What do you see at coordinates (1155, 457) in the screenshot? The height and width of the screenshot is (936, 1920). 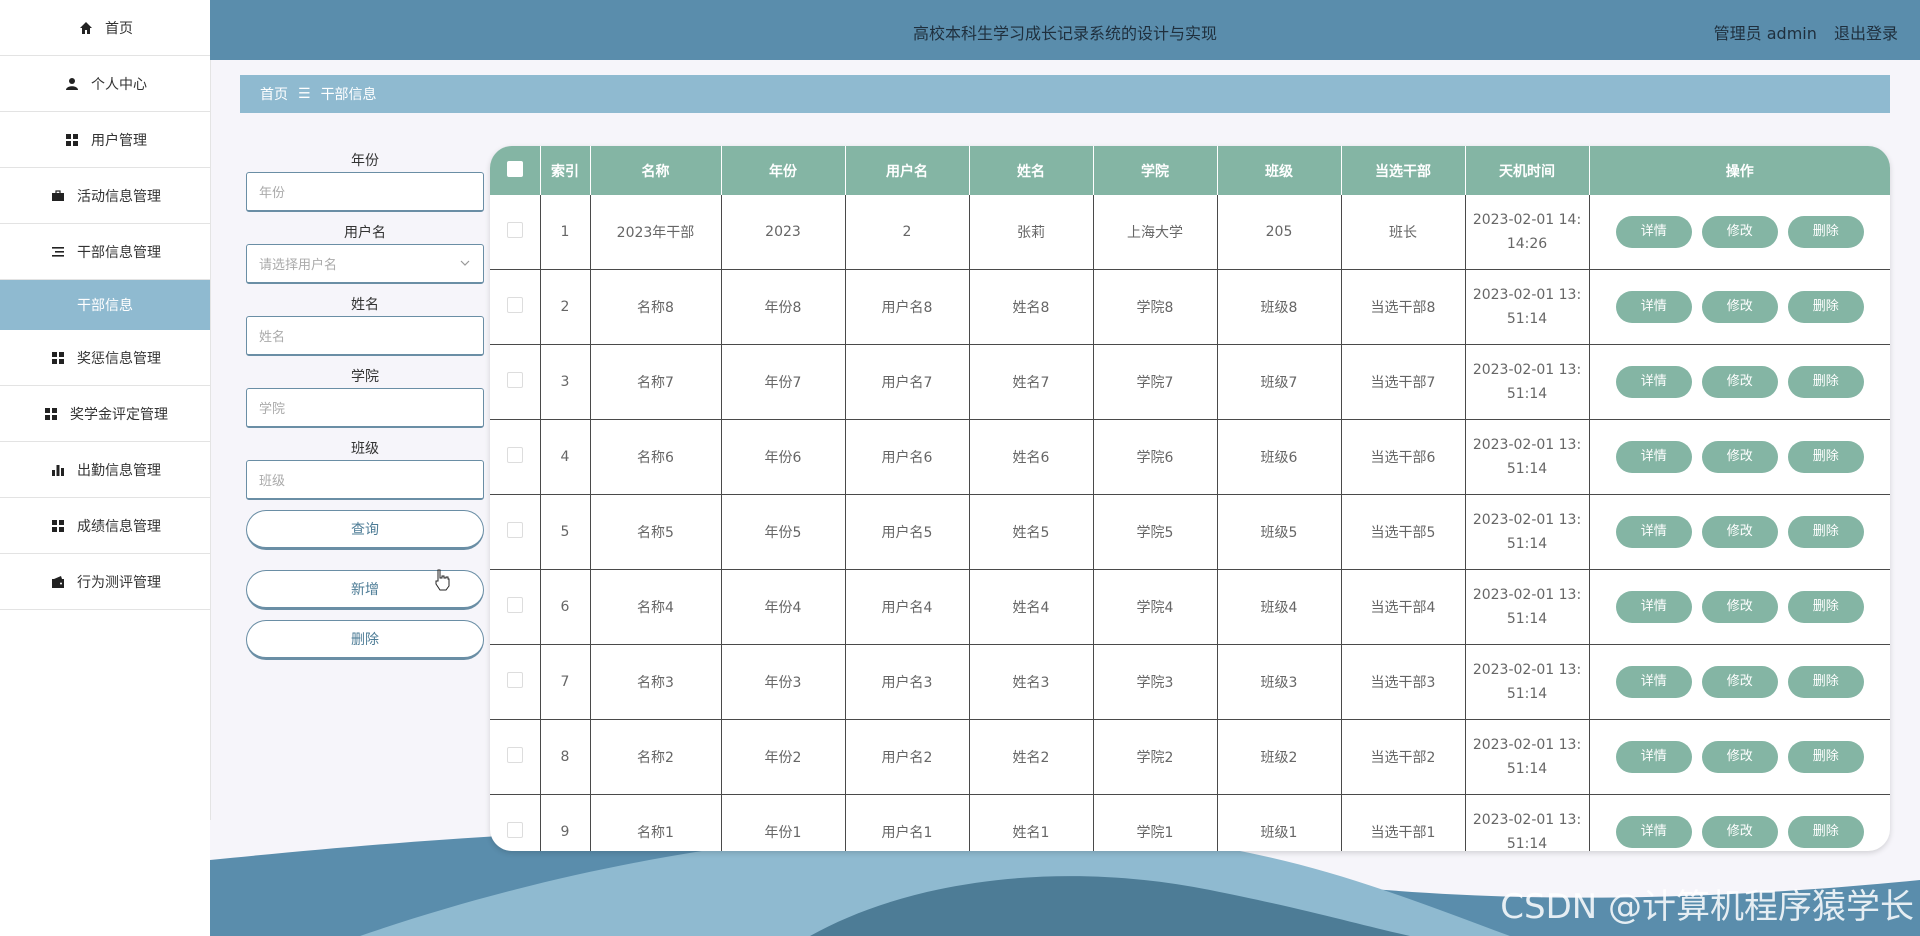 I see `cell-college: 学院6` at bounding box center [1155, 457].